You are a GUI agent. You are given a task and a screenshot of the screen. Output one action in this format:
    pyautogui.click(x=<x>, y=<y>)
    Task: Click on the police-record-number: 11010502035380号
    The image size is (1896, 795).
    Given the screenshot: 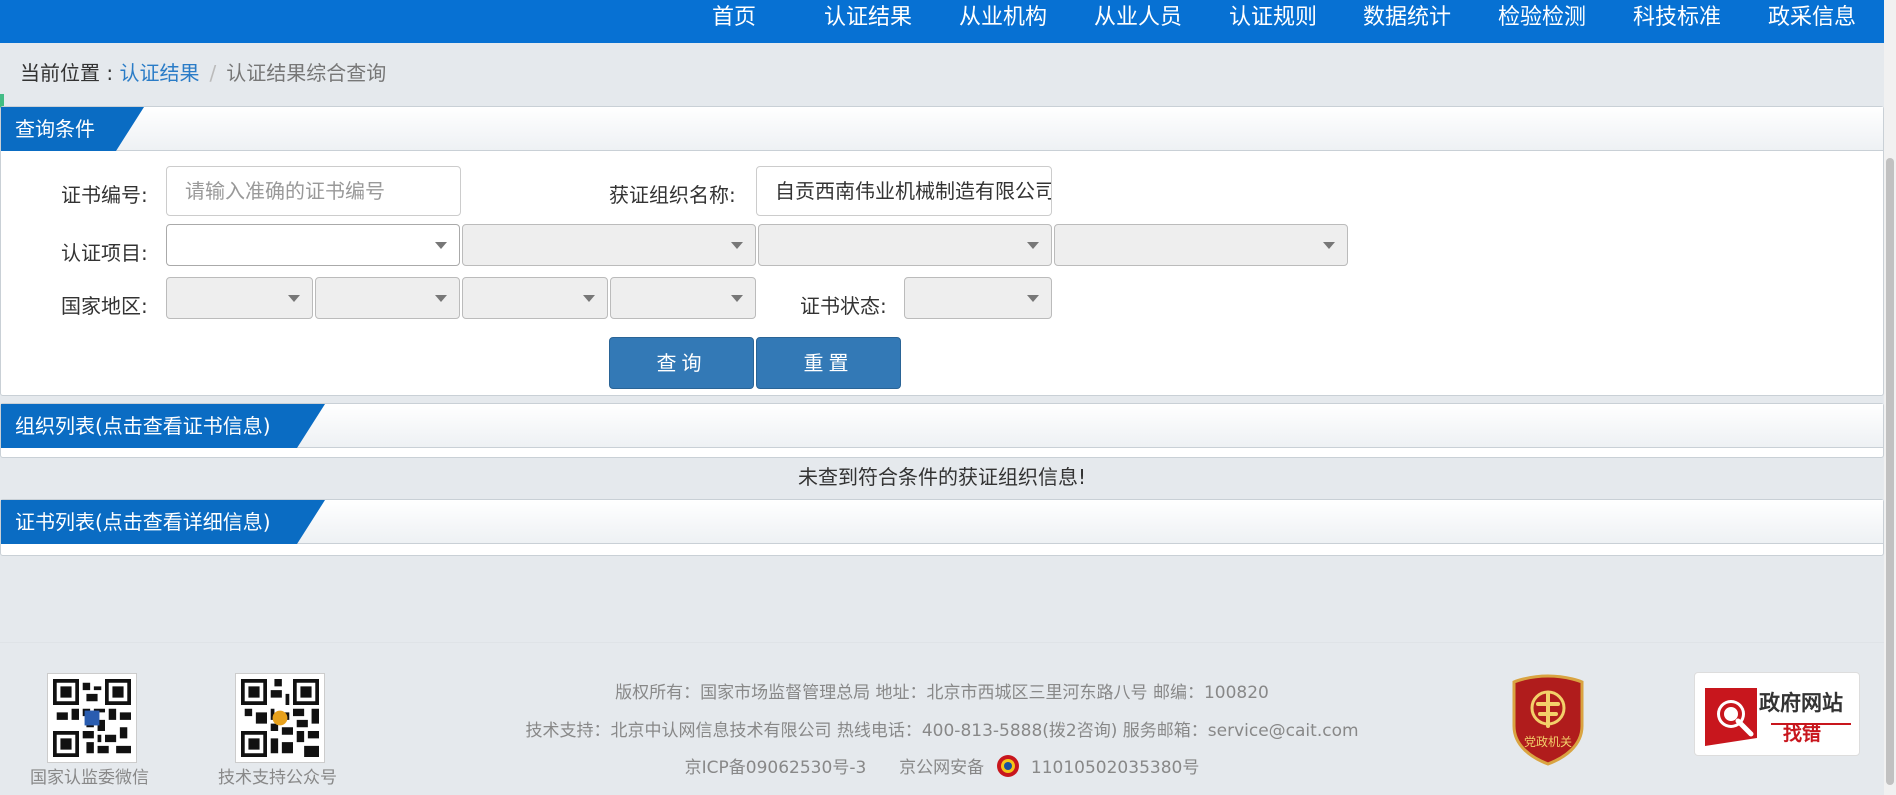 What is the action you would take?
    pyautogui.click(x=1115, y=768)
    